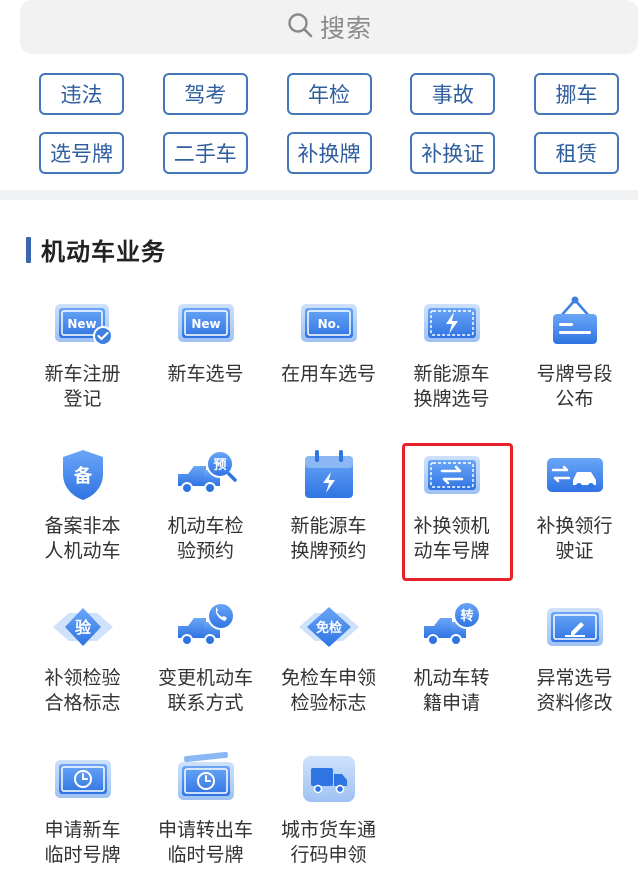 Image resolution: width=638 pixels, height=888 pixels. What do you see at coordinates (574, 678) in the screenshot?
I see `label-line1: 异常选号` at bounding box center [574, 678].